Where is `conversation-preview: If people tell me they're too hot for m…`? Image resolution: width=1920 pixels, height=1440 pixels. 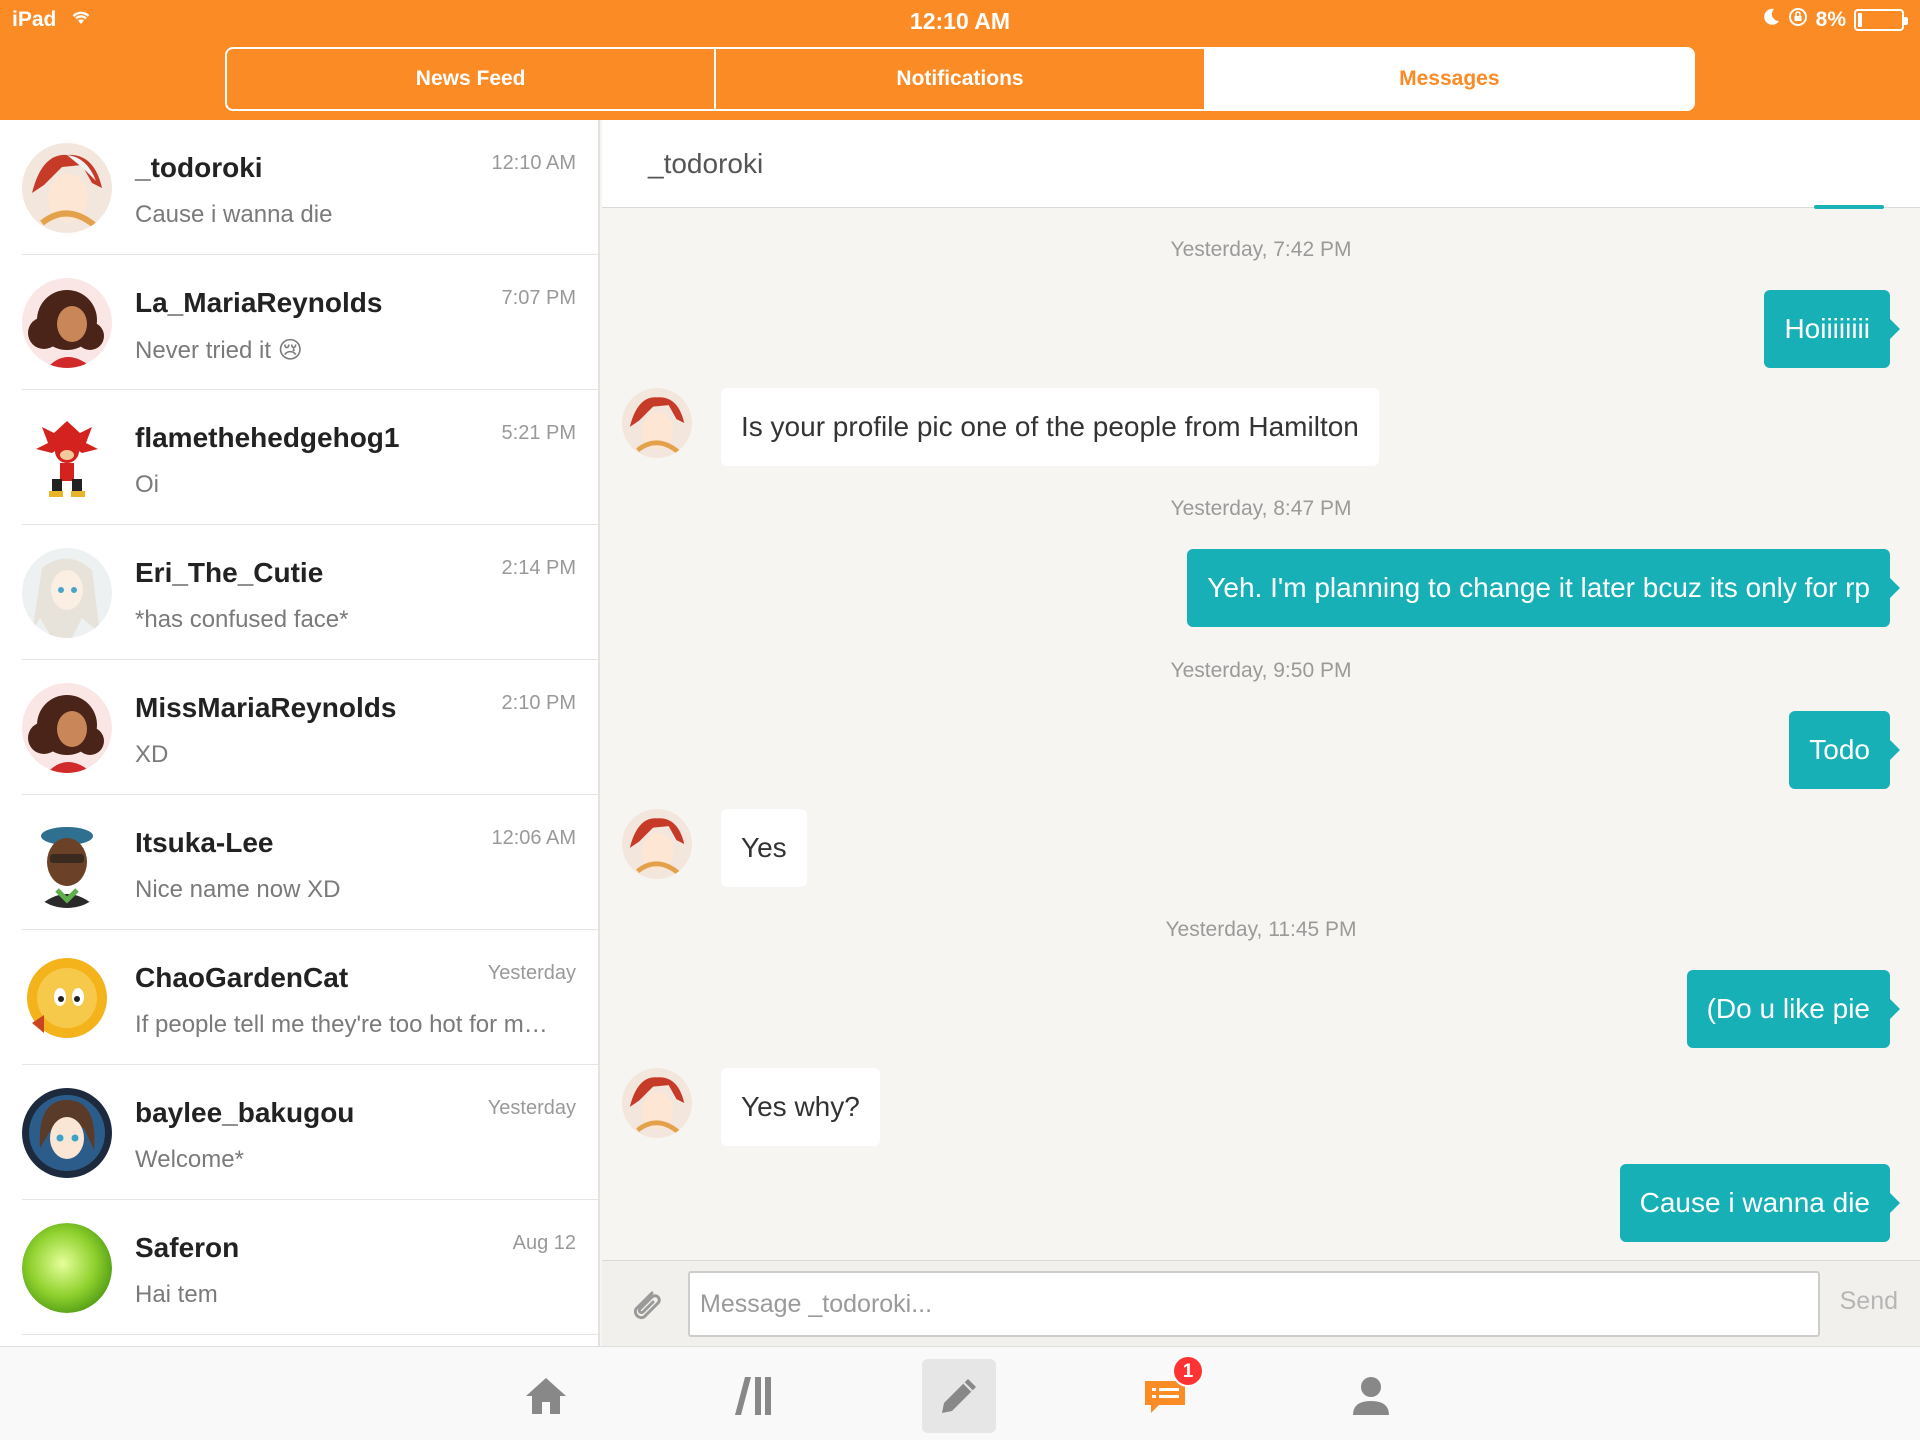 conversation-preview: If people tell me they're too hot for m… is located at coordinates (341, 1024).